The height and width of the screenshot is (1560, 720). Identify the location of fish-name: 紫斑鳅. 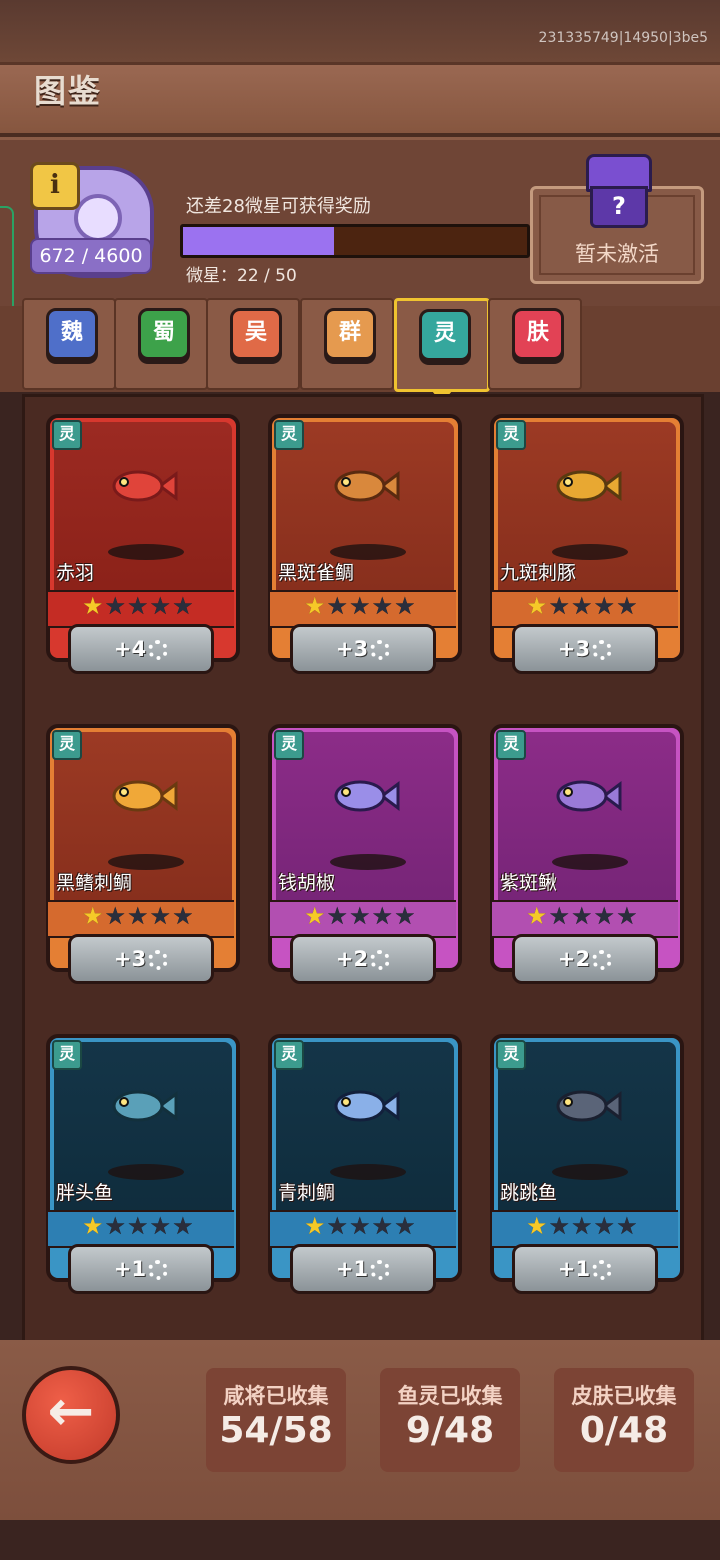
(529, 883).